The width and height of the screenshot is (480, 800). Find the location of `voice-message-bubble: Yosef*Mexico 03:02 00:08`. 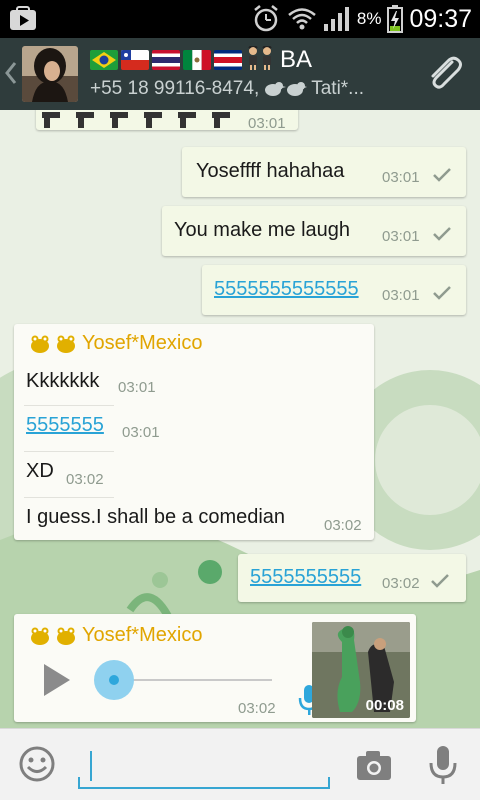

voice-message-bubble: Yosef*Mexico 03:02 00:08 is located at coordinates (215, 668).